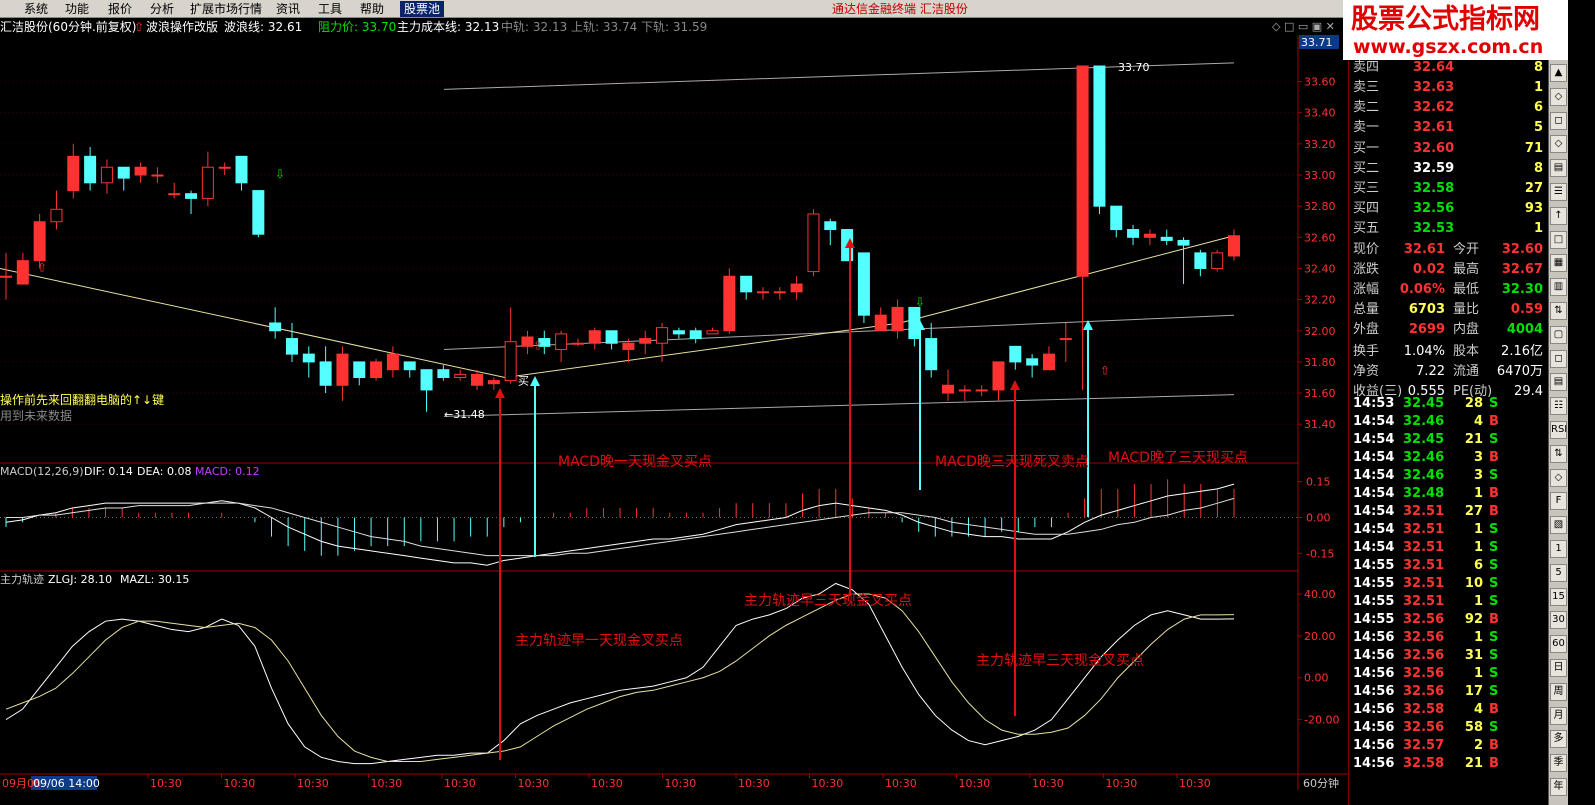  I want to click on quote-stat-row: 涨幅 0.06% 最低 32.30, so click(1448, 290).